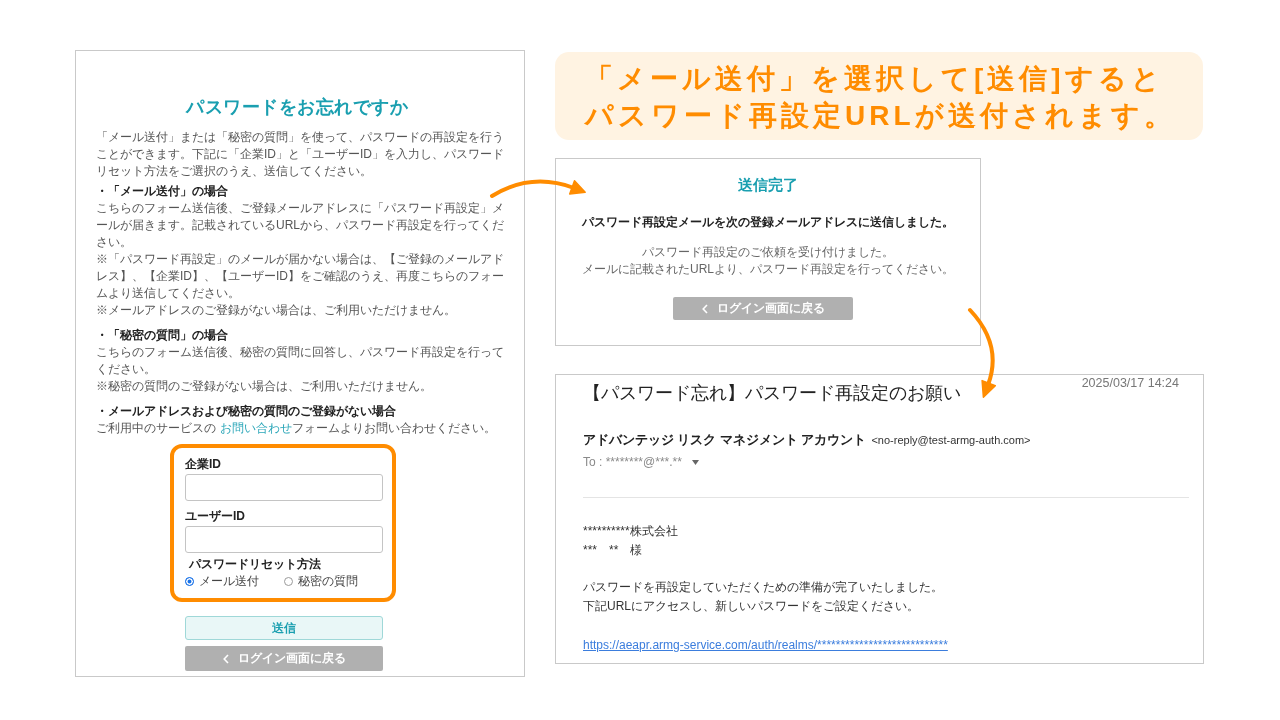  Describe the element at coordinates (300, 154) in the screenshot. I see `intro-text: 「メール送付」または「秘密の質問」を使って、パスワードの再設定を行うことができます。下記に「企業ID」と「ユーザーID」を入力し、パスワードリセット方法をご選択のうえ、送信してください。` at that location.